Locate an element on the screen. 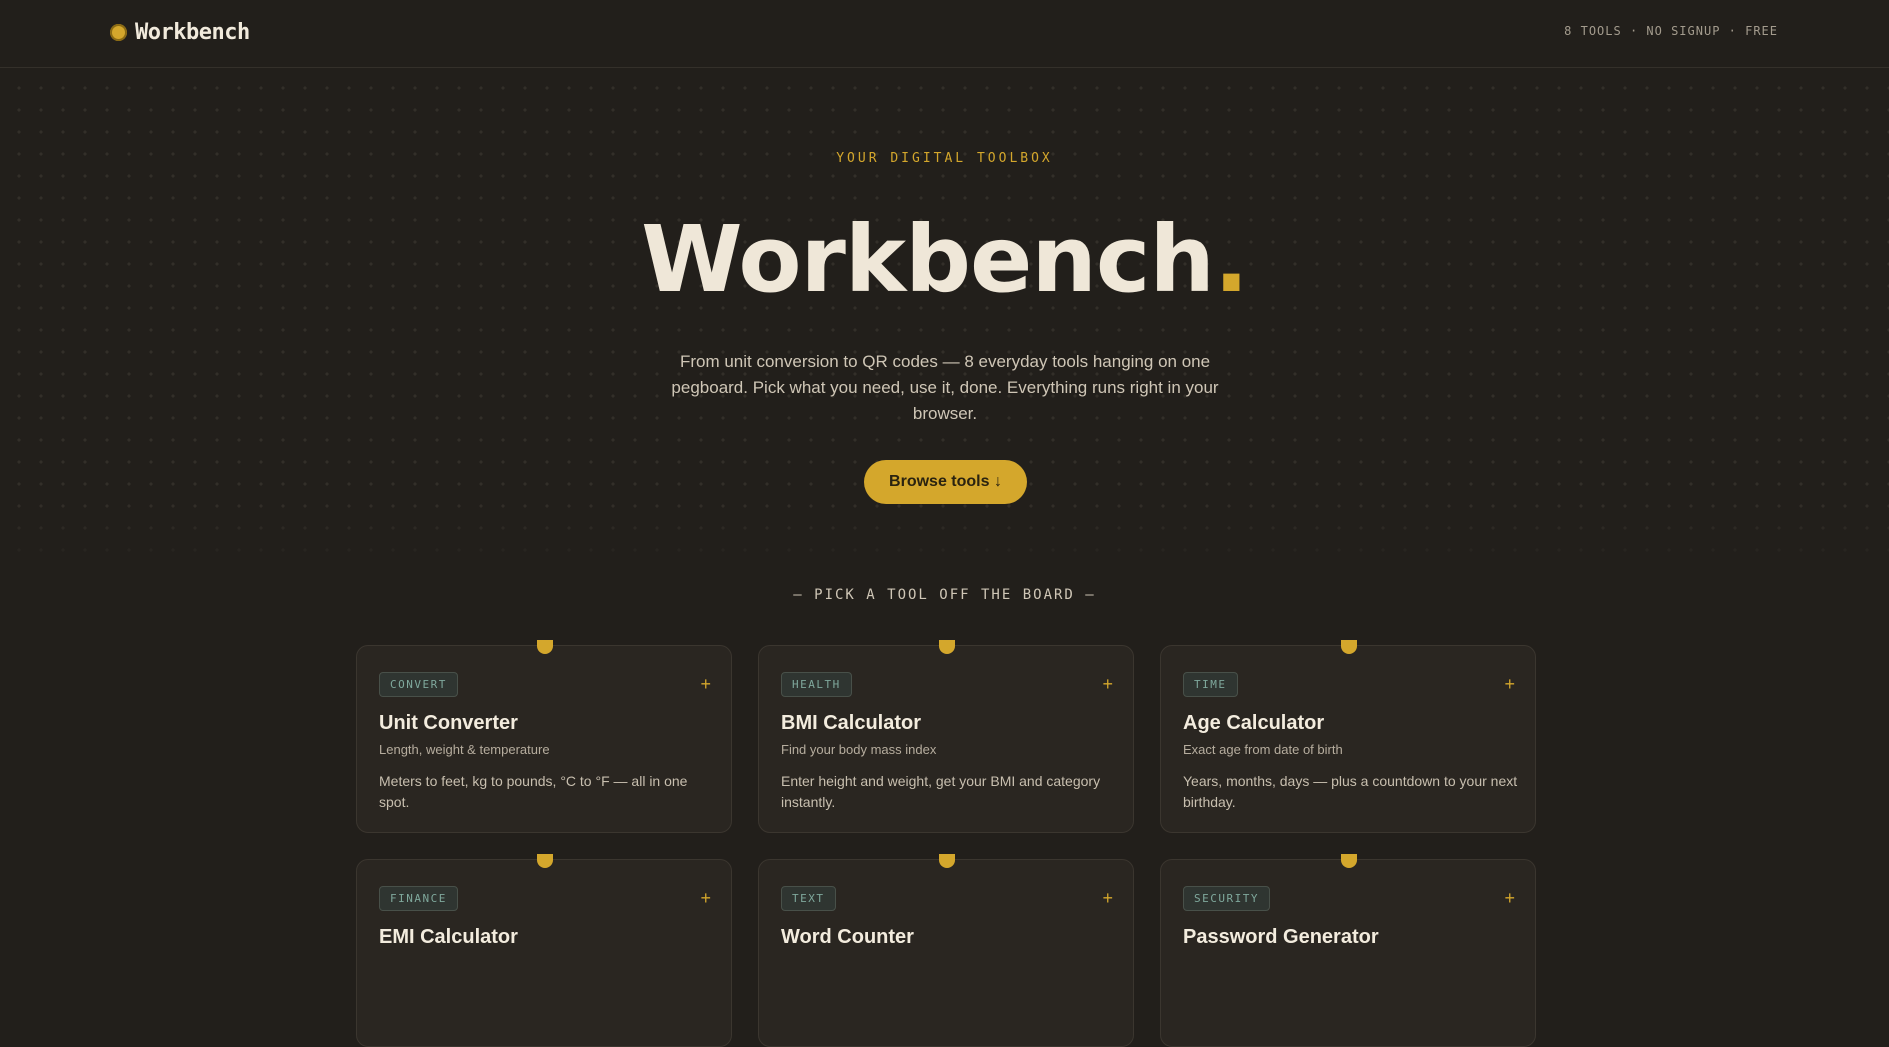  browse-tools-button: Browse tools ↓ is located at coordinates (945, 482).